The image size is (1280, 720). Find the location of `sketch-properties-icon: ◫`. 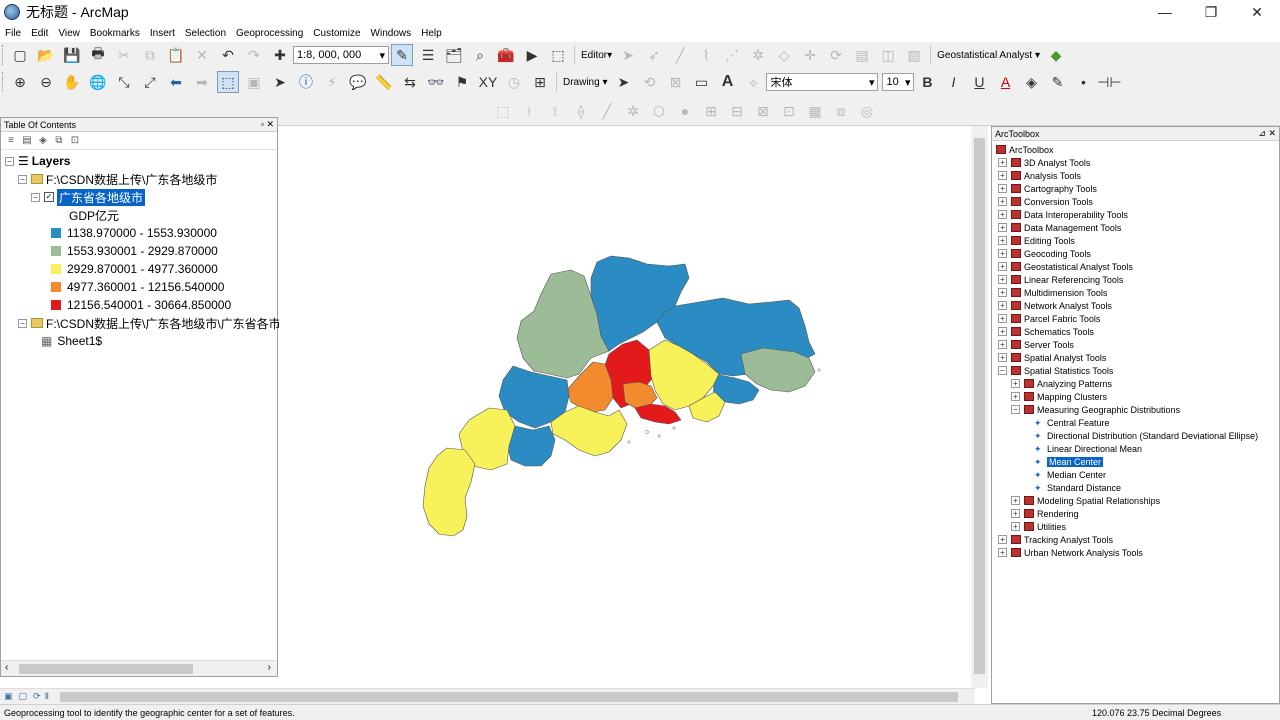

sketch-properties-icon: ◫ is located at coordinates (888, 55).